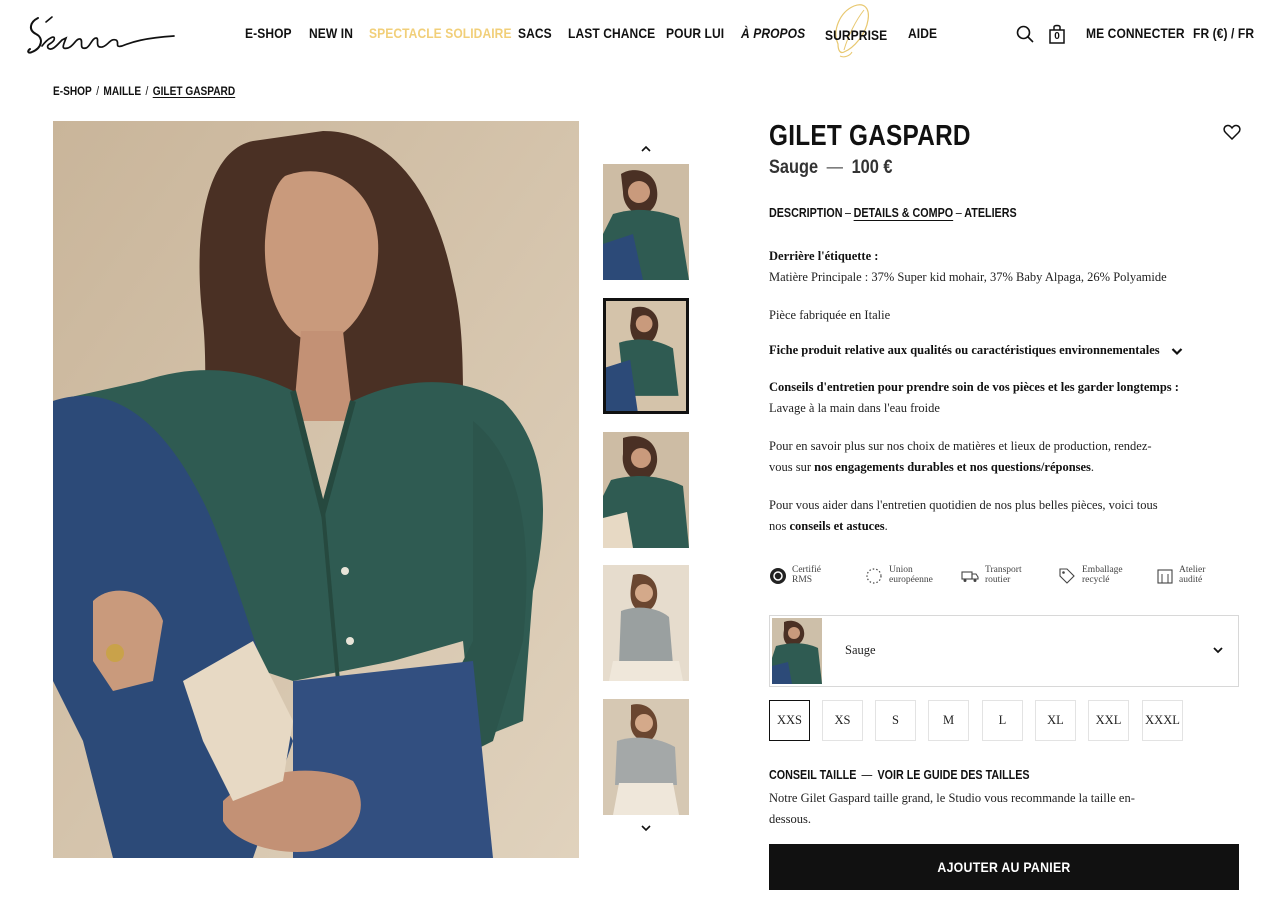  I want to click on size-xxs: XXS, so click(789, 720).